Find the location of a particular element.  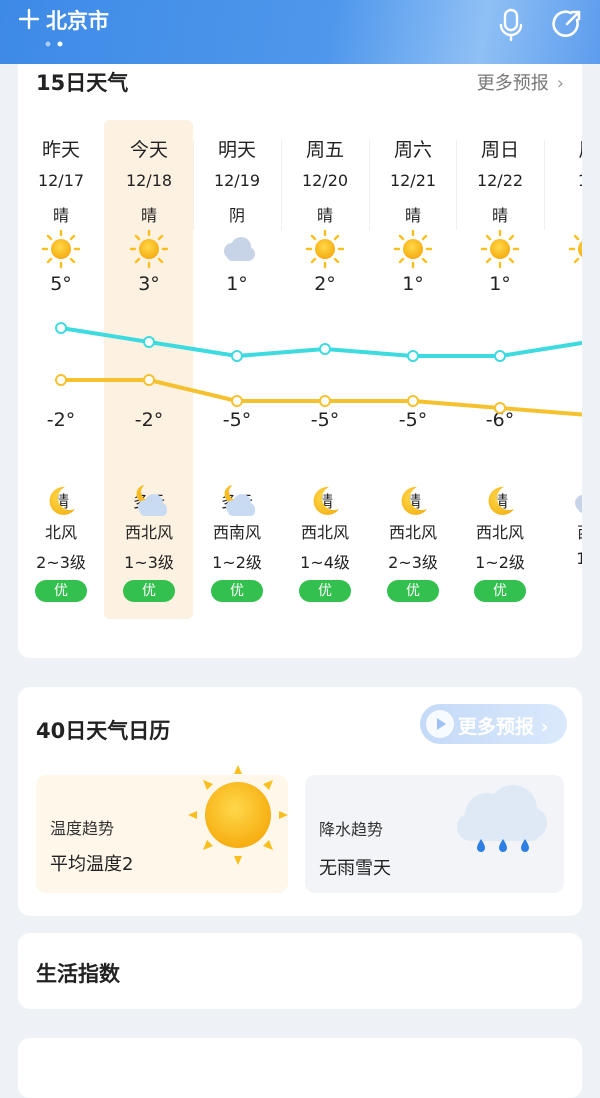

temperature-trend-panel: 温度趋势 平均温度2 is located at coordinates (162, 829).